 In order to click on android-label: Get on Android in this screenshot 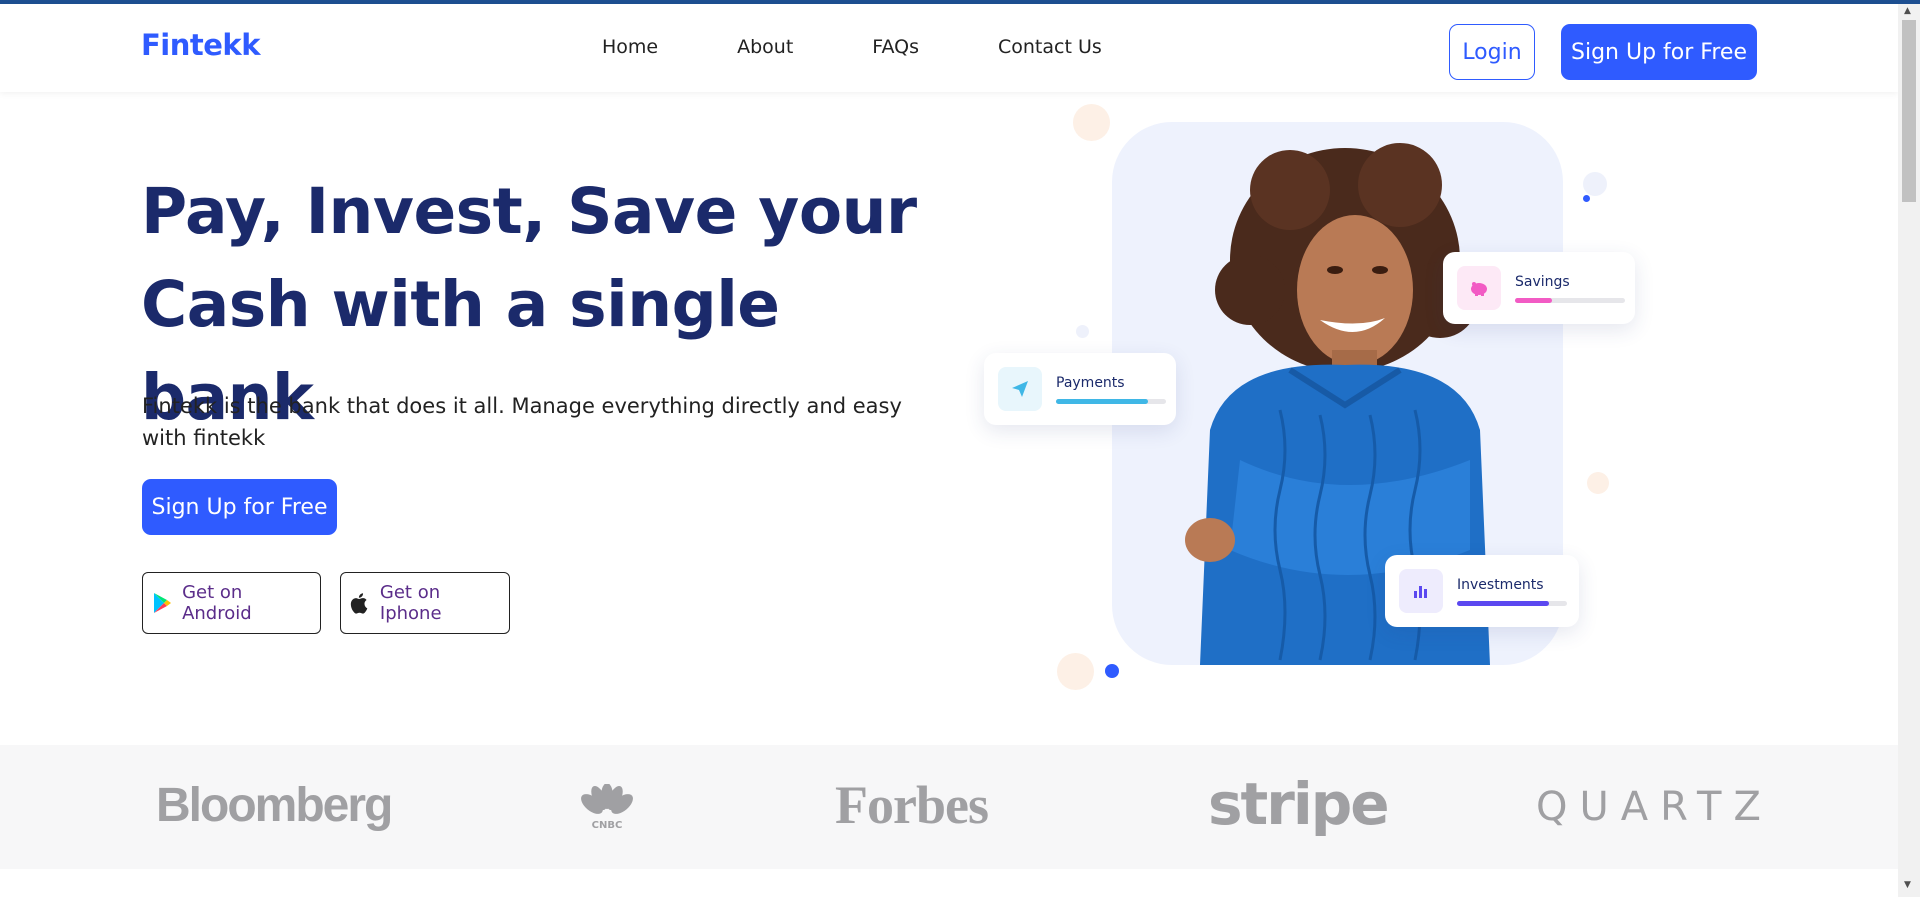, I will do `click(217, 603)`.